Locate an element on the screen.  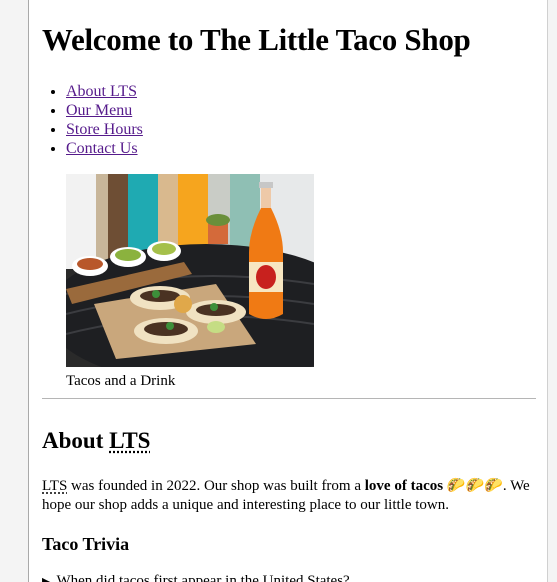
about-heading: About LTS is located at coordinates (96, 441).